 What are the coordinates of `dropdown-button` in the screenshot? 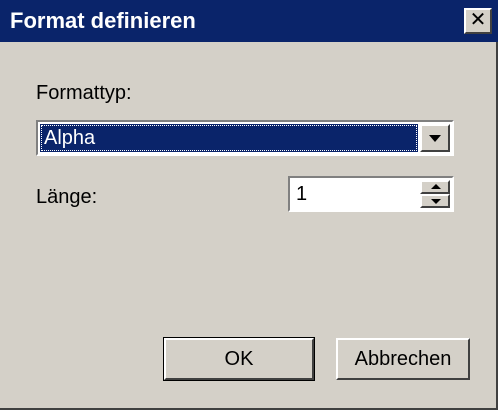 It's located at (435, 138).